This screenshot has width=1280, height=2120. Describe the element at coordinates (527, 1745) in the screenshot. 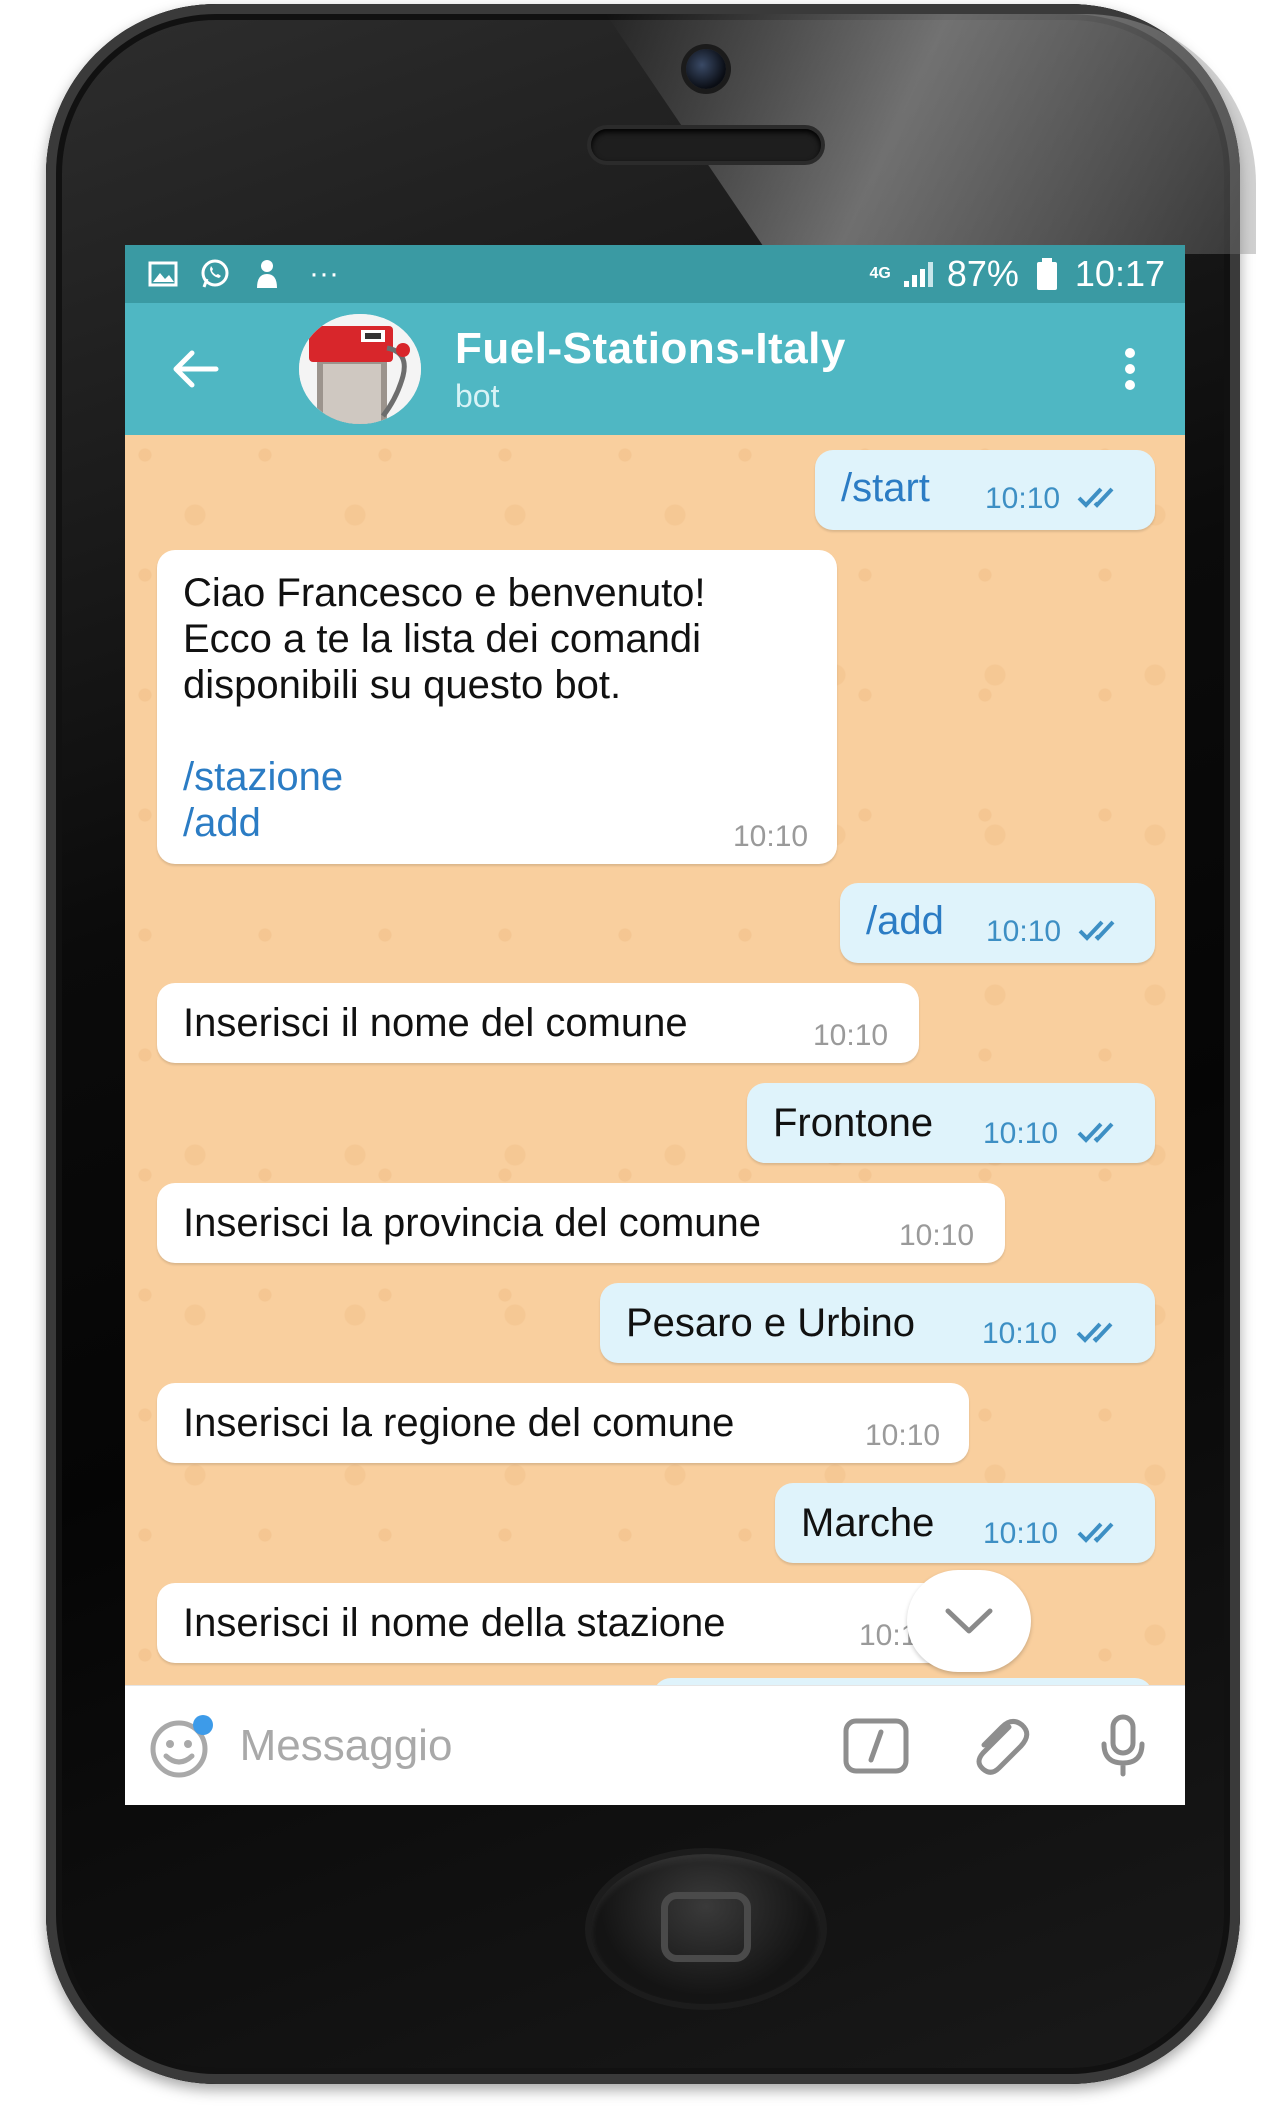

I see `message-input` at that location.